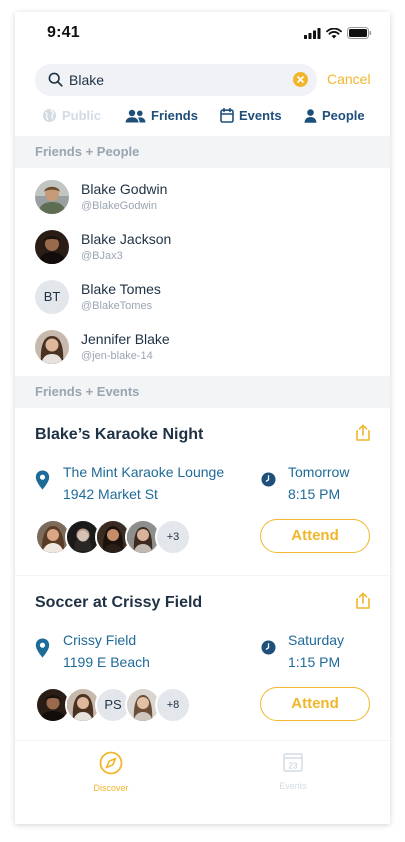 This screenshot has width=405, height=842. What do you see at coordinates (55, 79) in the screenshot?
I see `search-icon` at bounding box center [55, 79].